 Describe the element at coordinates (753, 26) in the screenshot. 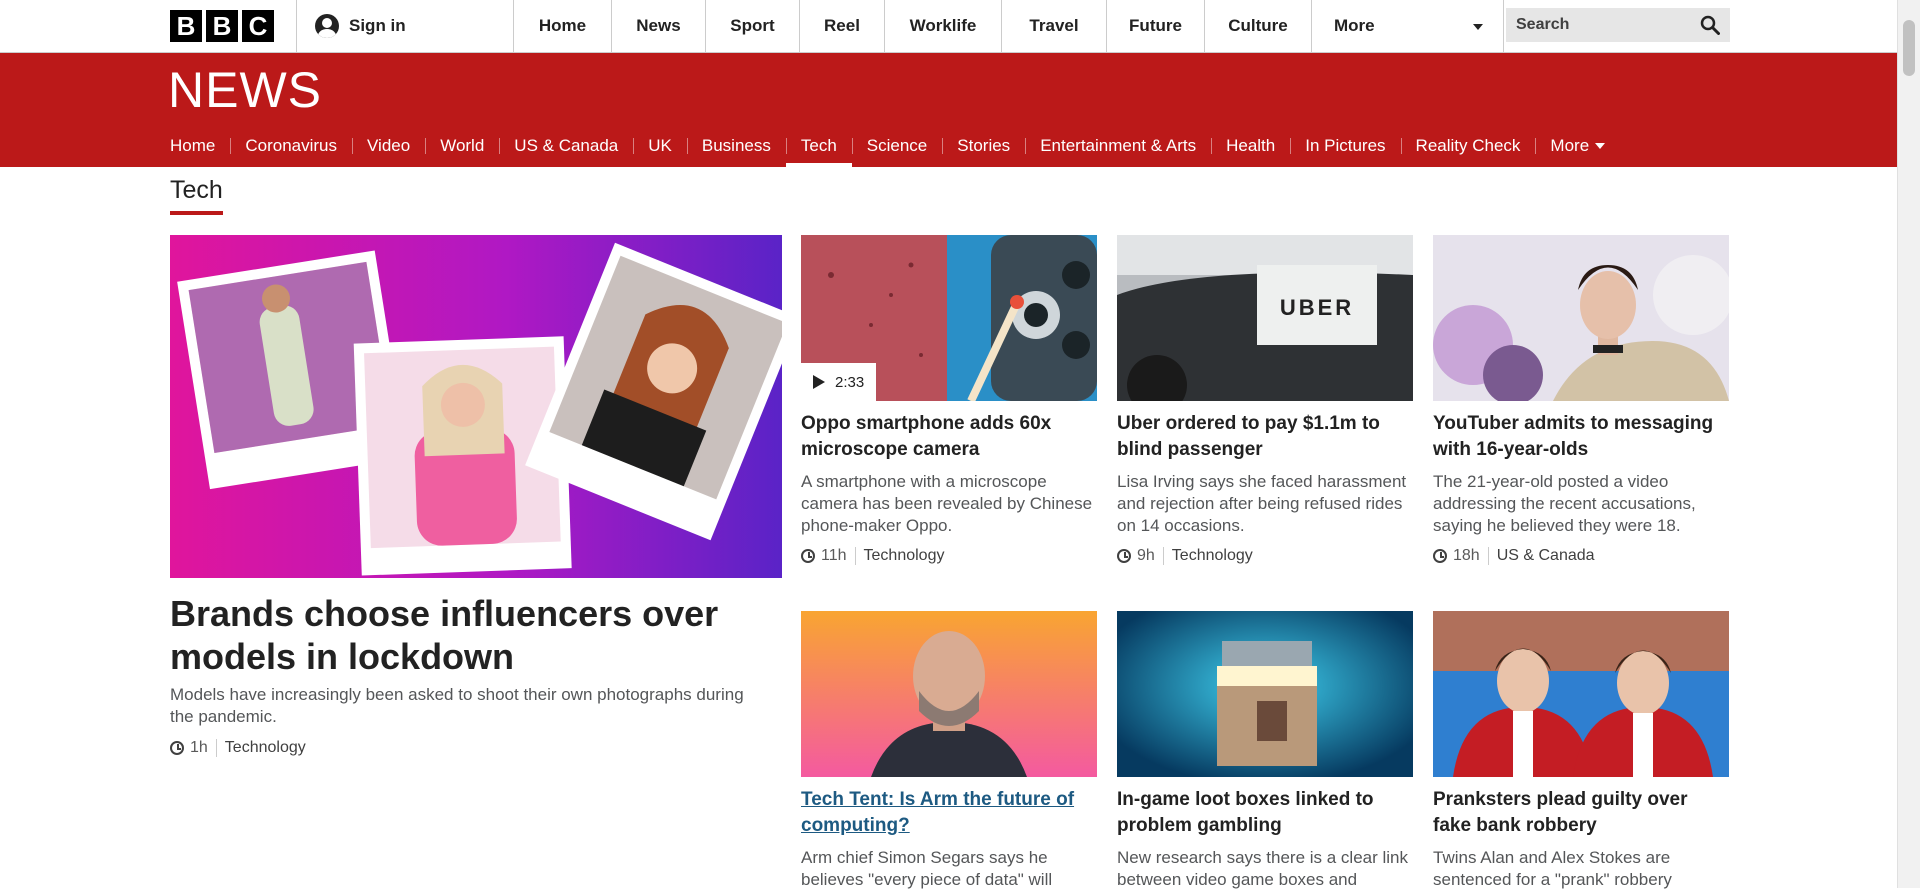

I see `top-nav-sport: Sport` at that location.